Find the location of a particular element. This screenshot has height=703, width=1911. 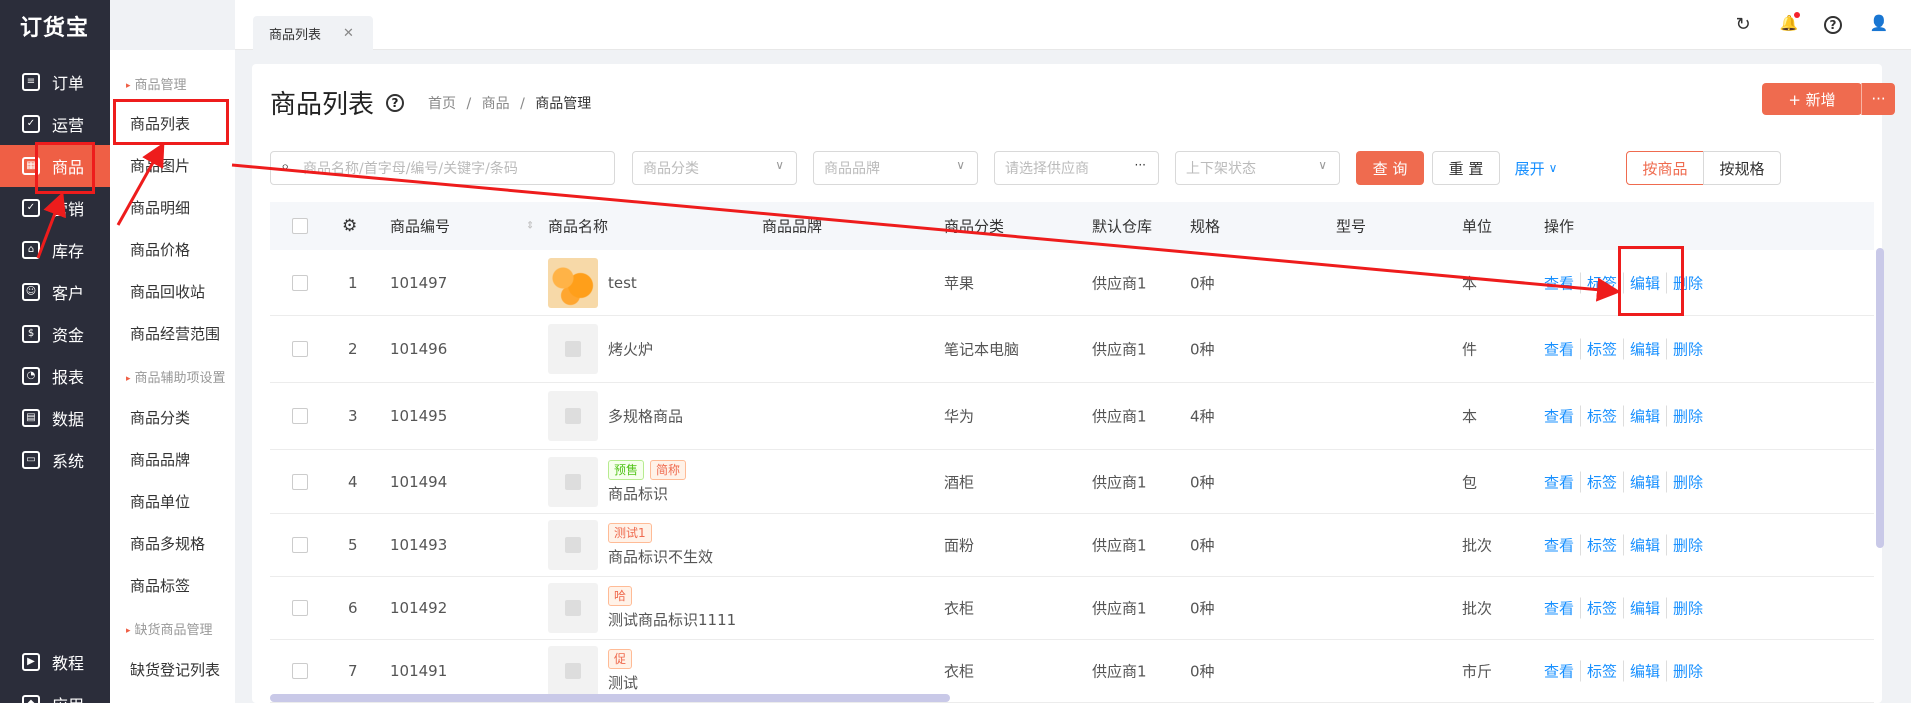

goods-name: 烤火炉 is located at coordinates (631, 349).